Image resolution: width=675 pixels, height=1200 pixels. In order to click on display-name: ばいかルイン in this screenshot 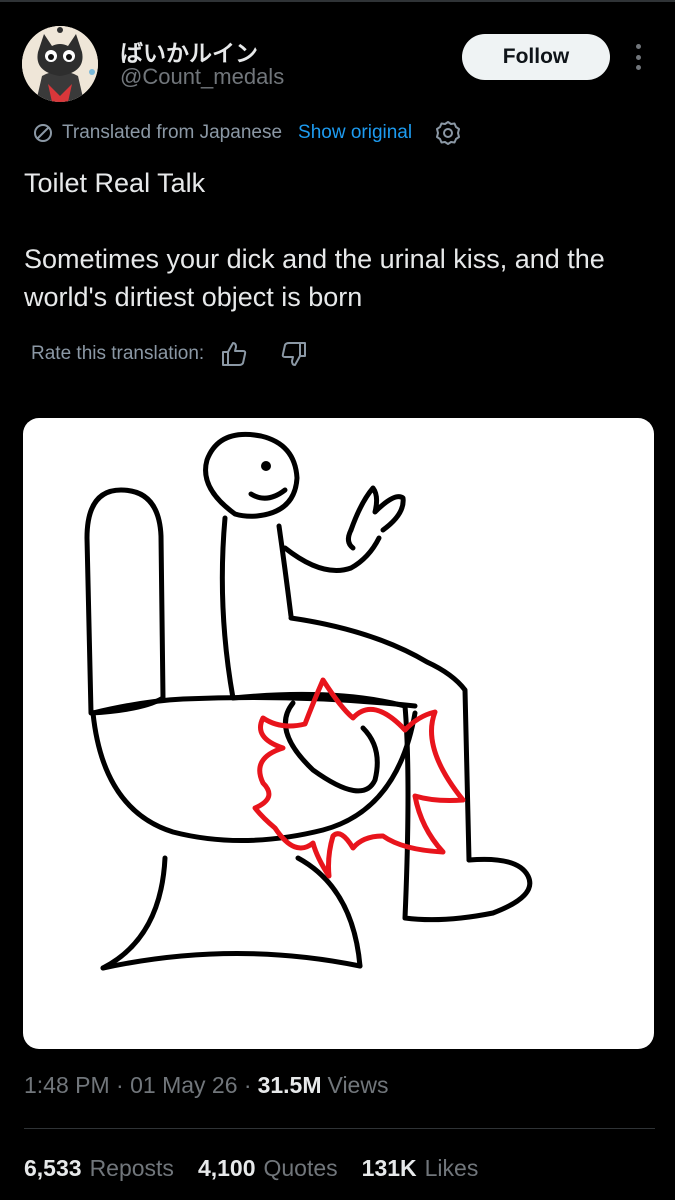, I will do `click(189, 51)`.